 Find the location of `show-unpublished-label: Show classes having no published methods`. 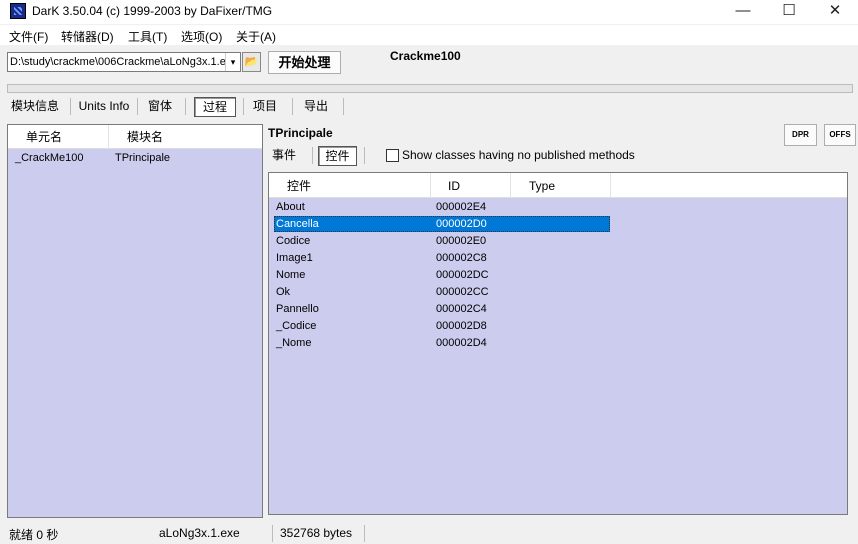

show-unpublished-label: Show classes having no published methods is located at coordinates (518, 155).